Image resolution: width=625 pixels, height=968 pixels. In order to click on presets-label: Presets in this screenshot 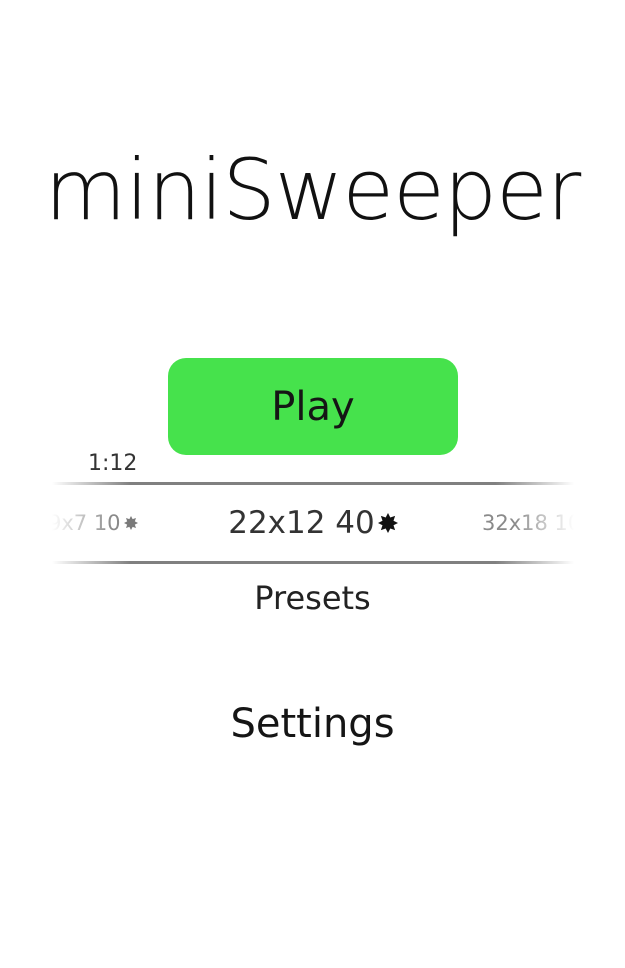, I will do `click(312, 598)`.